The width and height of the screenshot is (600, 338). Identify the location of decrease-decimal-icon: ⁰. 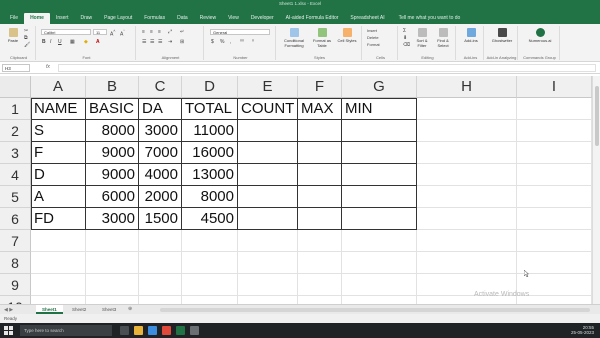
(253, 42).